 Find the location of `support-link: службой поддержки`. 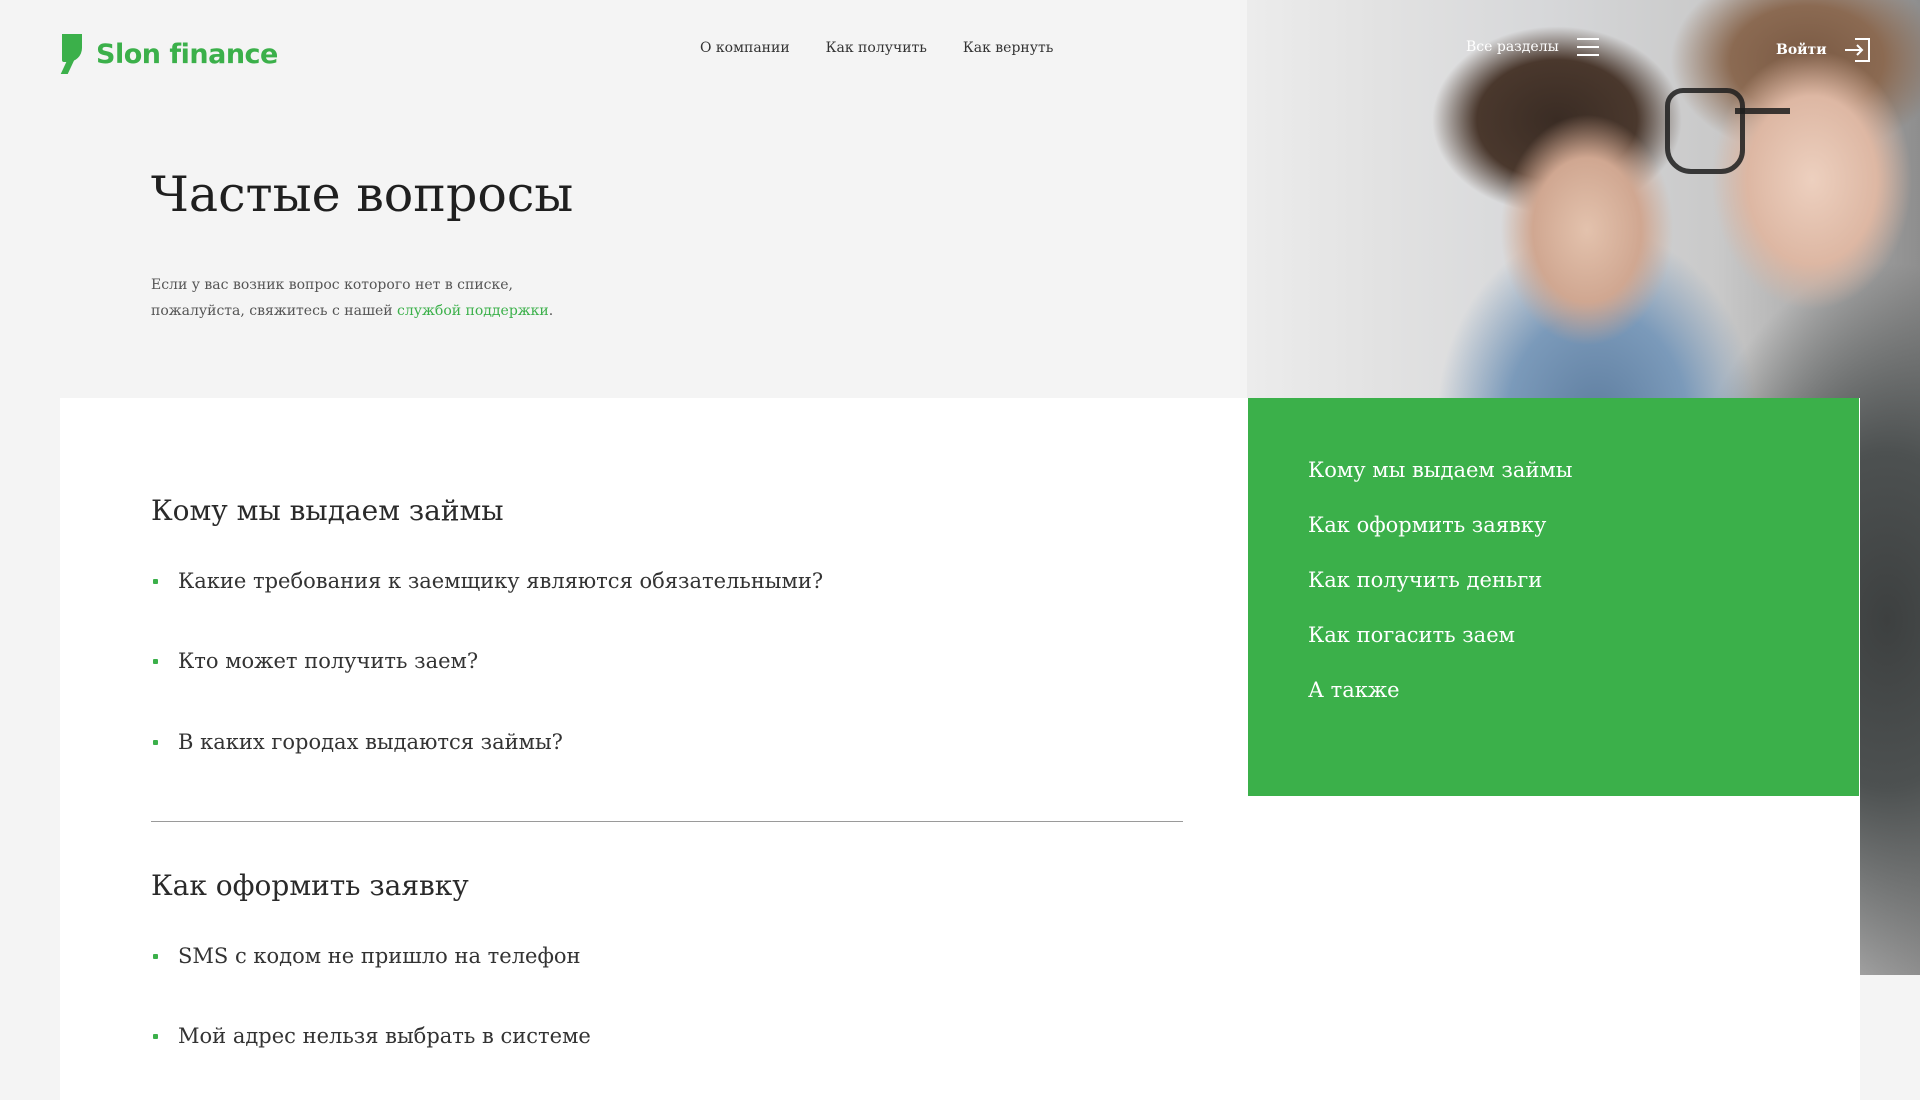

support-link: службой поддержки is located at coordinates (473, 311).